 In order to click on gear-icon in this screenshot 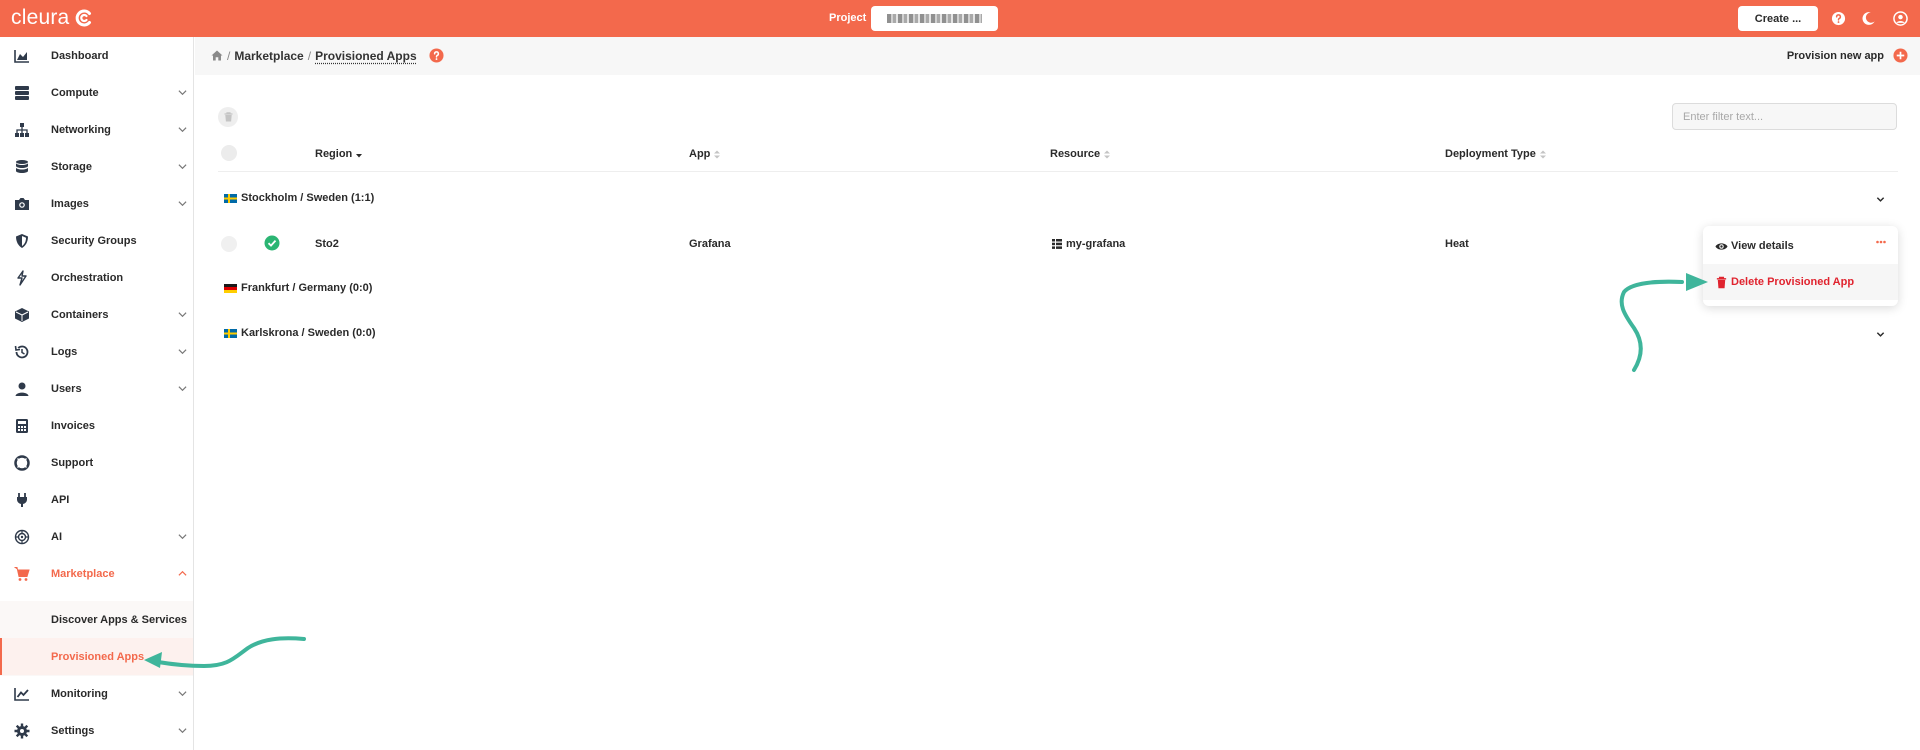, I will do `click(22, 730)`.